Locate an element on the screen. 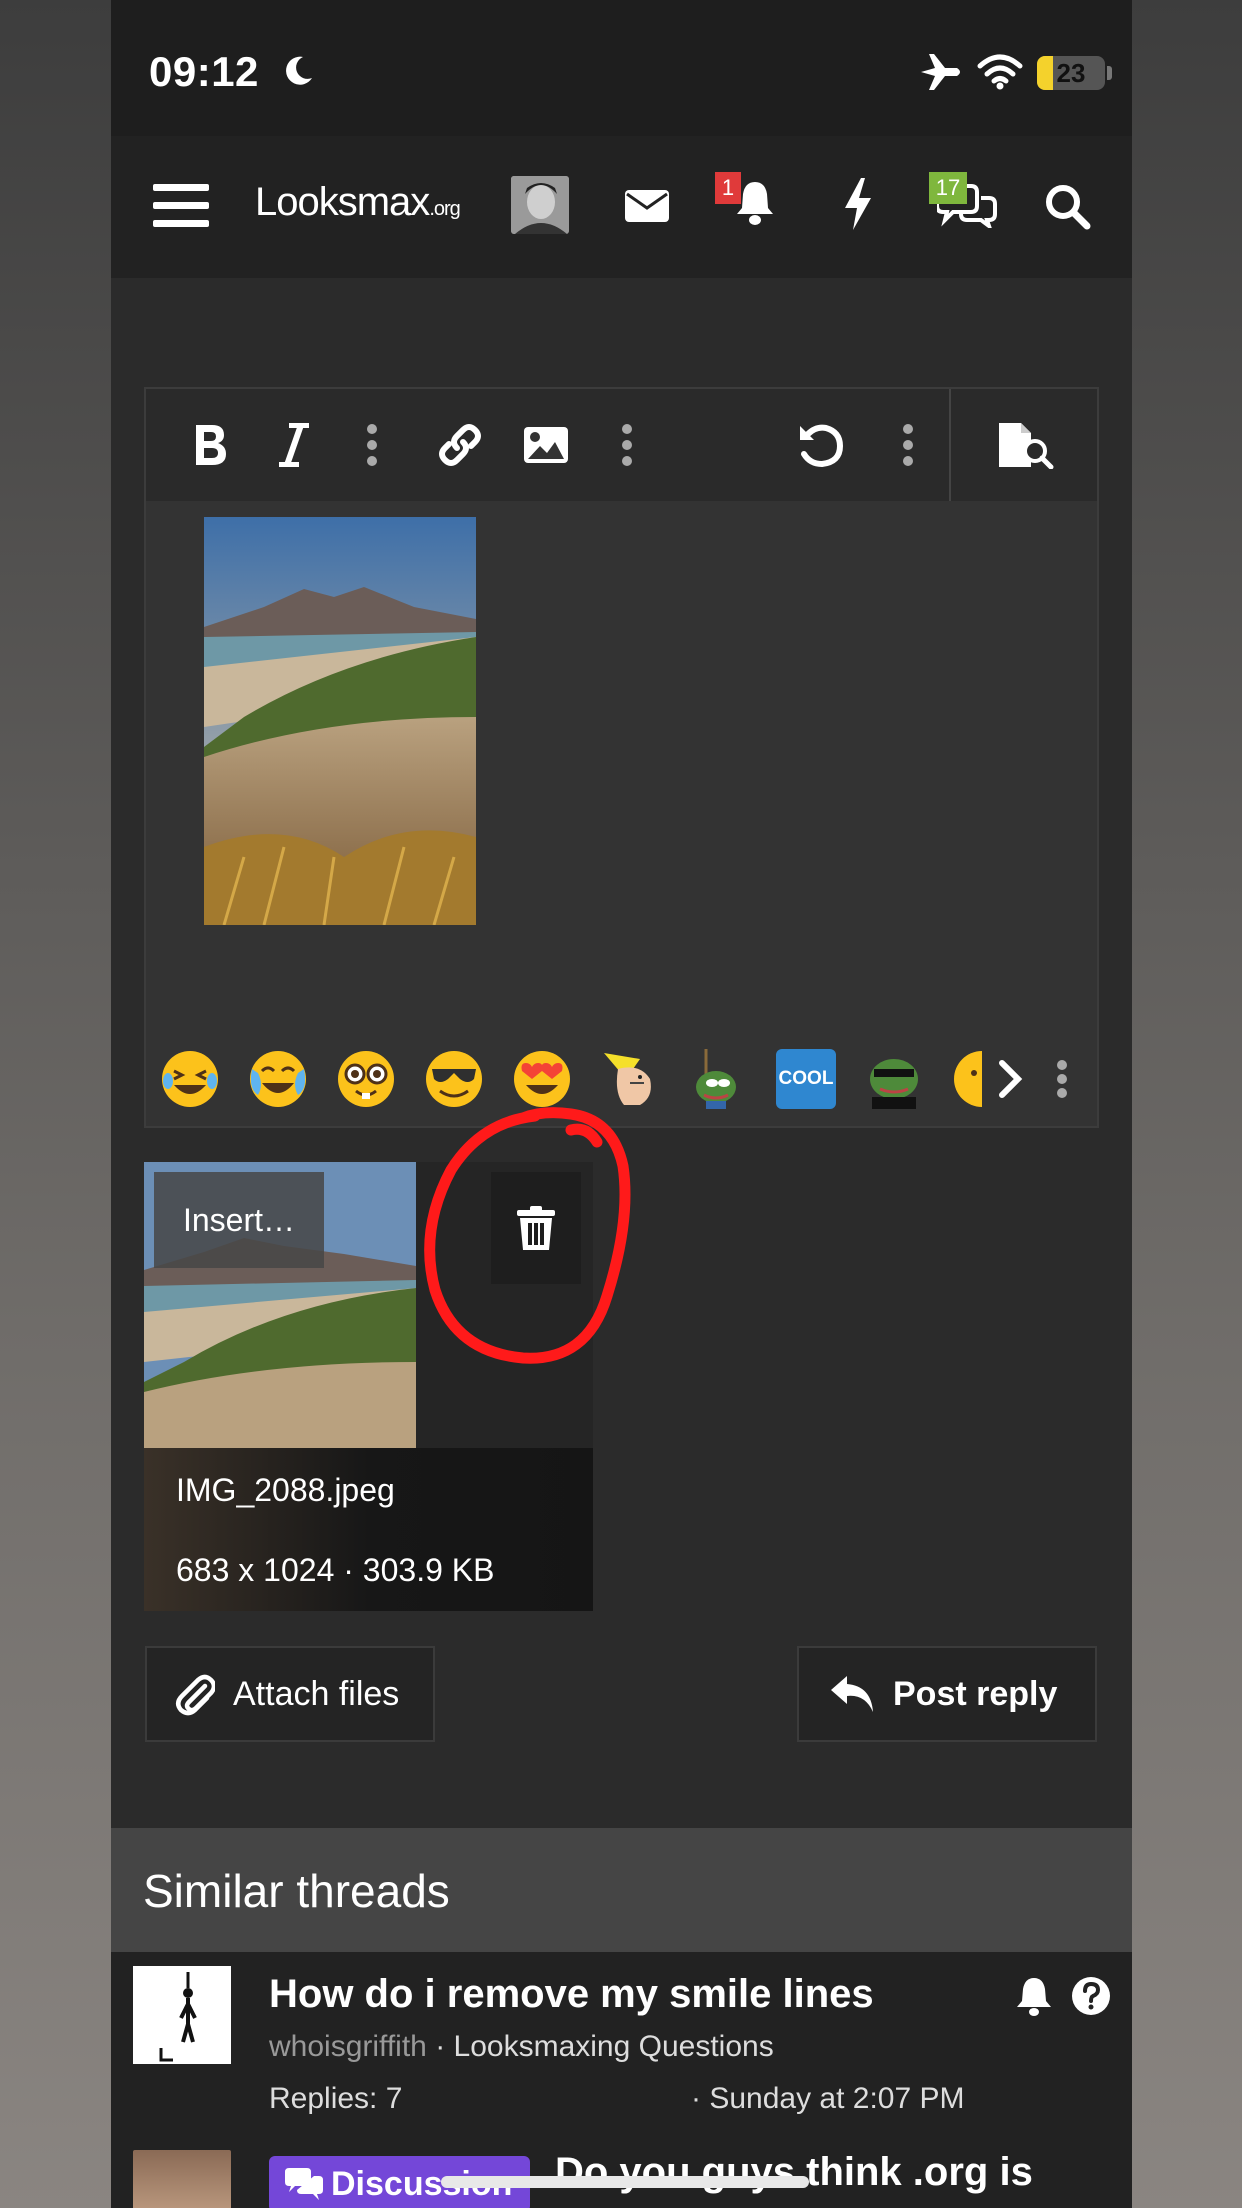 The width and height of the screenshot is (1242, 2208). question-icon is located at coordinates (1091, 1996).